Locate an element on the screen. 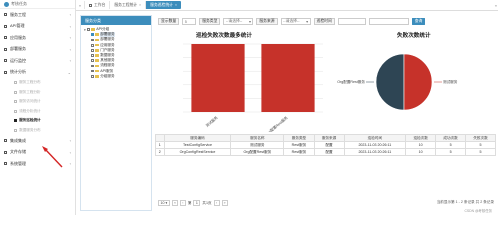 The width and height of the screenshot is (498, 240). tab-label: 服务工程统计 is located at coordinates (126, 4).